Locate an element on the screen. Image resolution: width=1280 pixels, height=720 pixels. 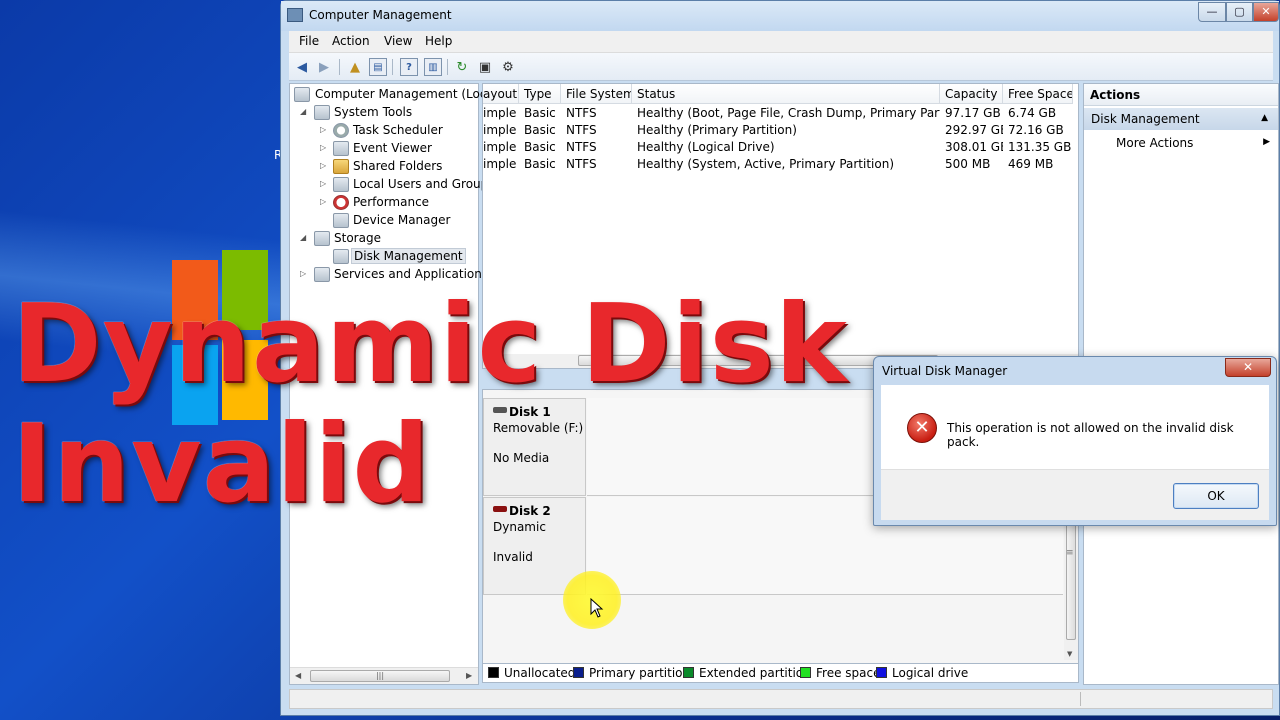
disk-view-vertical-scrollbar: ≡ ▼ is located at coordinates (1071, 585).